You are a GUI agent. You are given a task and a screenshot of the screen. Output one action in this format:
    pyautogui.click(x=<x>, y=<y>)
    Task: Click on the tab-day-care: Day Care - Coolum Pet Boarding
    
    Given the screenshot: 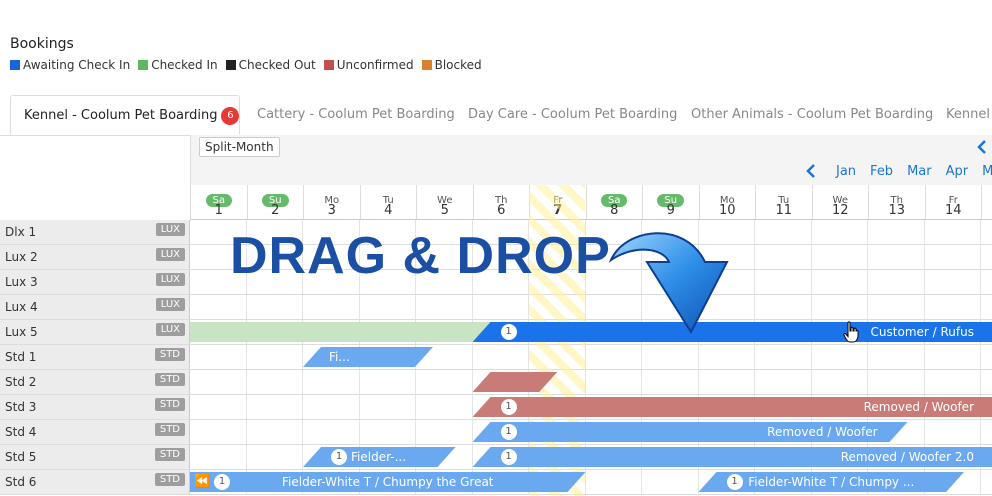 What is the action you would take?
    pyautogui.click(x=572, y=114)
    